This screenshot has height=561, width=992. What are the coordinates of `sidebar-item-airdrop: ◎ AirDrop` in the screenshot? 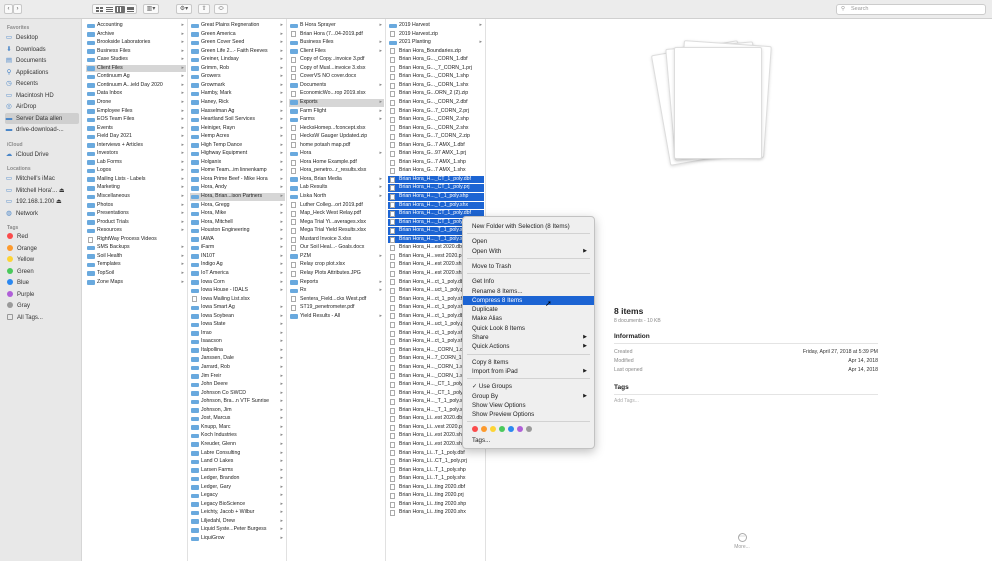 It's located at (42, 106).